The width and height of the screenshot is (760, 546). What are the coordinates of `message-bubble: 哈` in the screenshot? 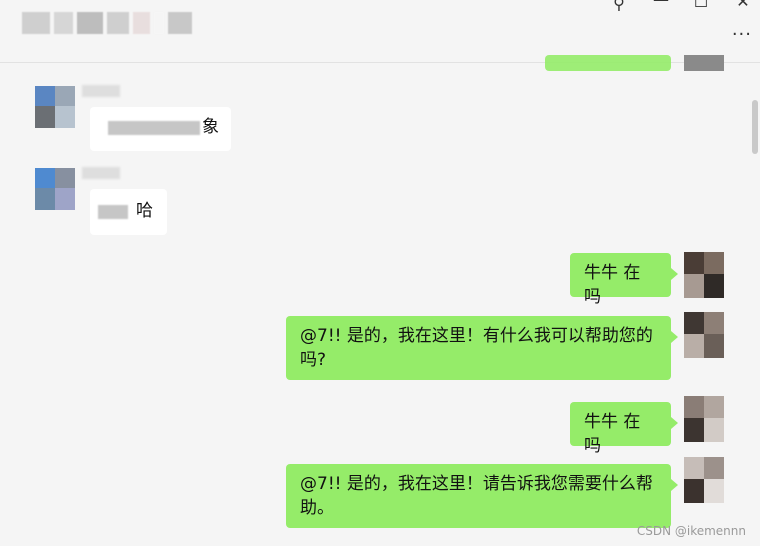 It's located at (128, 212).